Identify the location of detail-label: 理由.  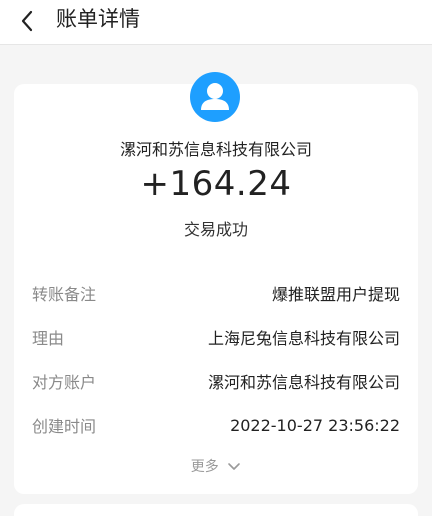
(48, 338).